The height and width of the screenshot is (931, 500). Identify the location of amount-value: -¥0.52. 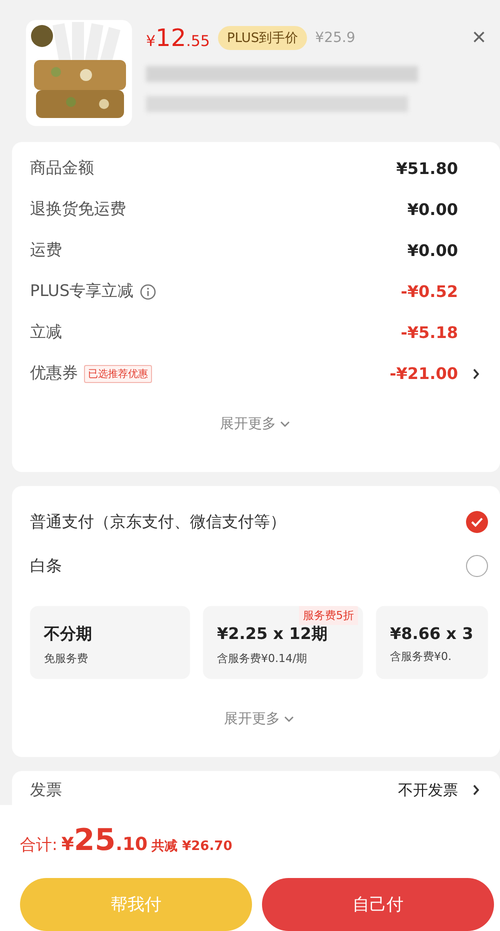
(429, 291).